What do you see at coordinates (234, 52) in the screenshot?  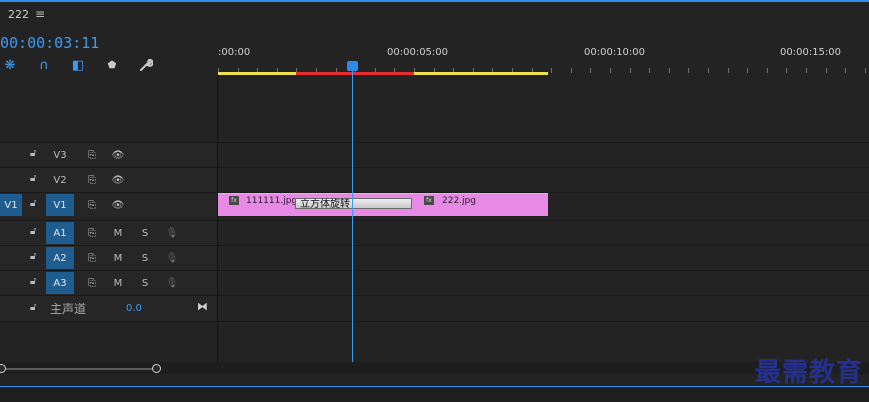 I see `ruler-label-0: :00:00` at bounding box center [234, 52].